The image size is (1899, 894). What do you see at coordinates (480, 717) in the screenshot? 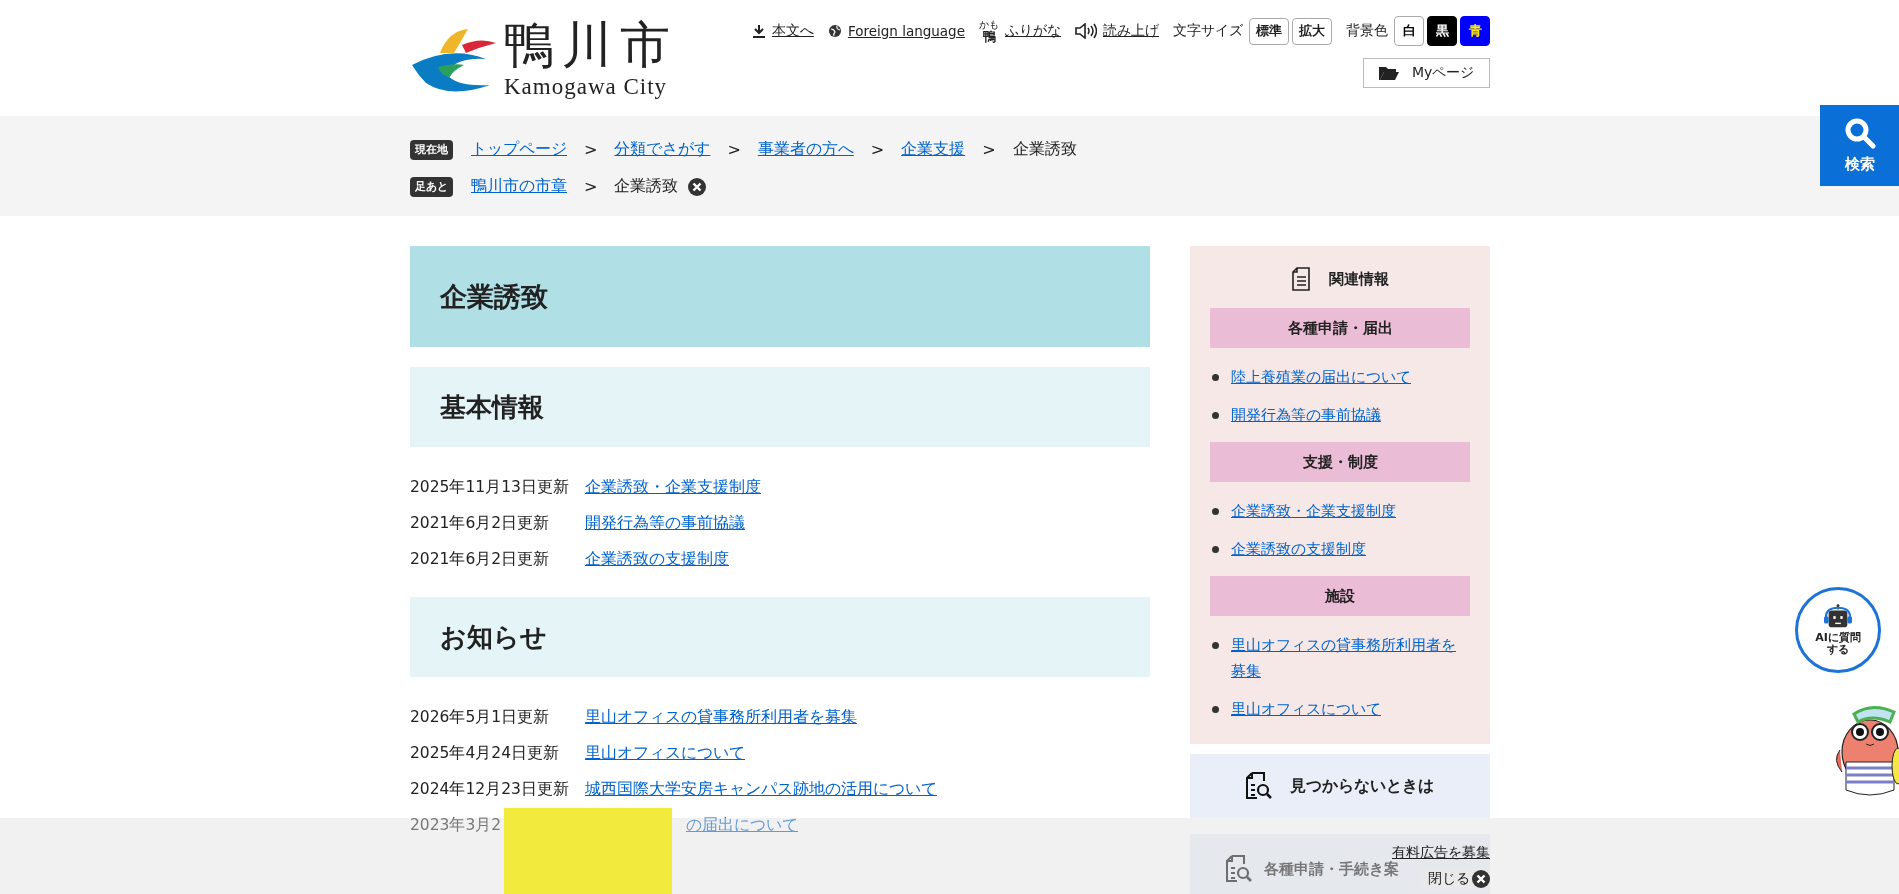
I see `update-date: 2026年5月1日更新` at bounding box center [480, 717].